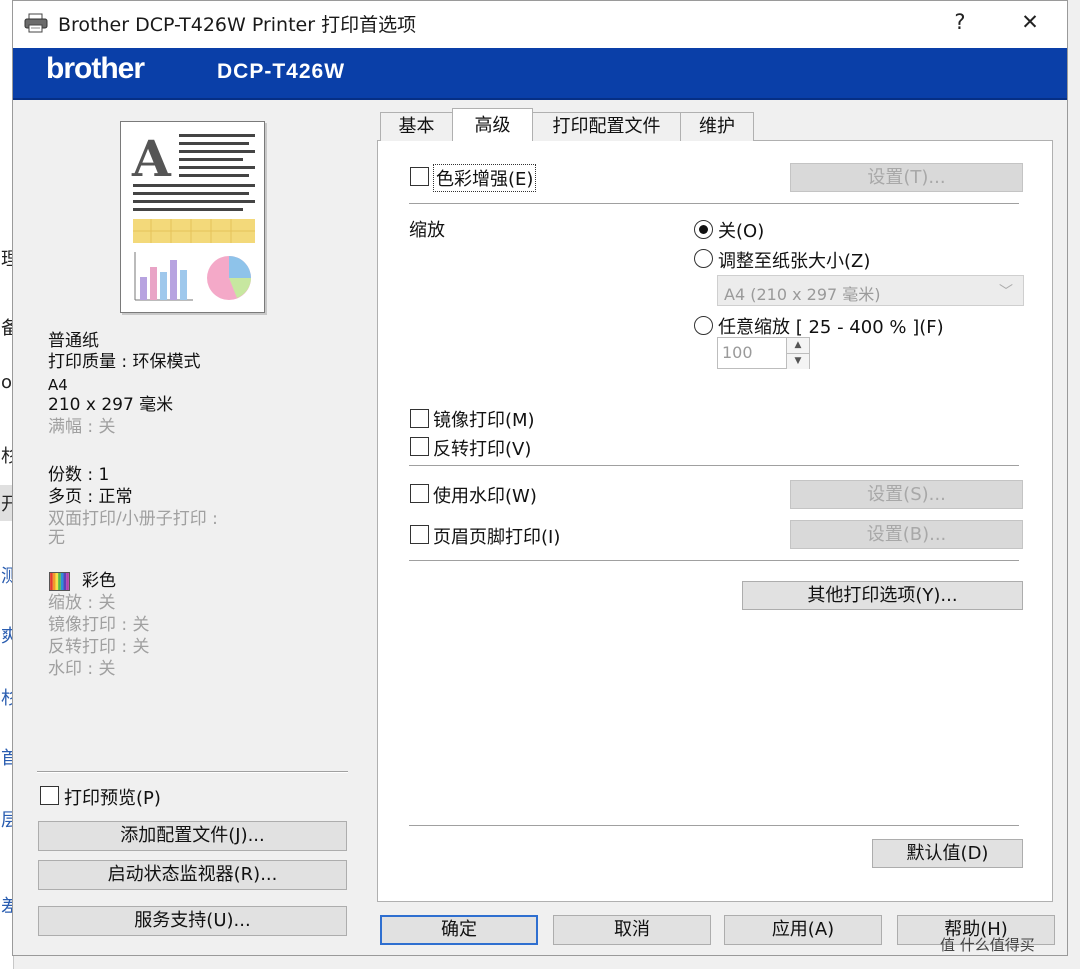  I want to click on page-preview-image: A, so click(192, 217).